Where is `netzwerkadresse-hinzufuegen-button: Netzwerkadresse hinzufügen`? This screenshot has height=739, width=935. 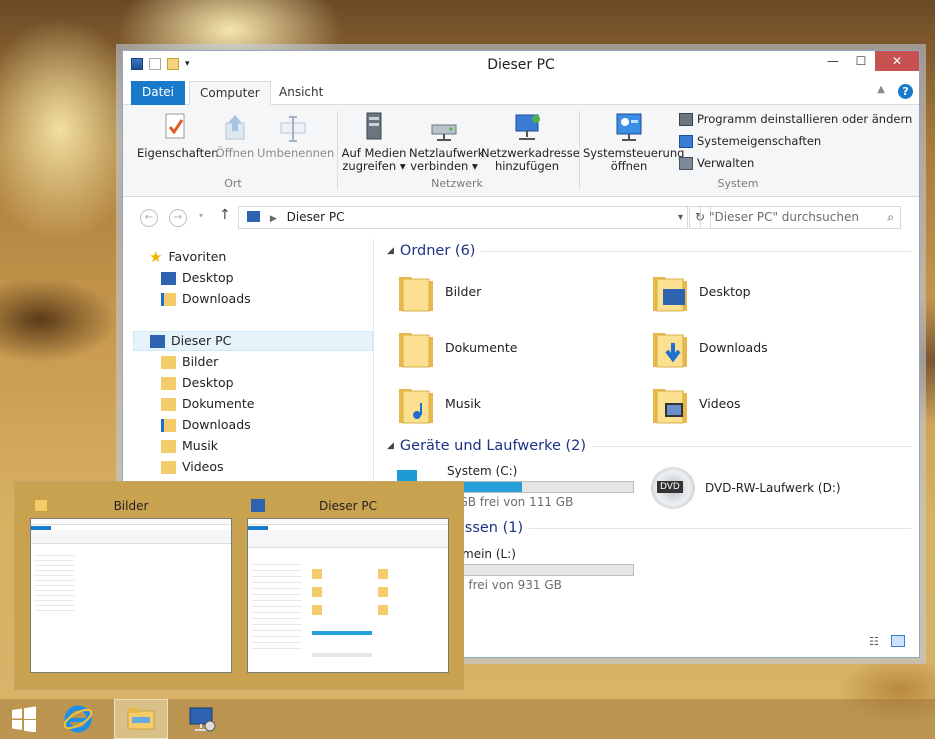 netzwerkadresse-hinzufuegen-button: Netzwerkadresse hinzufügen is located at coordinates (530, 142).